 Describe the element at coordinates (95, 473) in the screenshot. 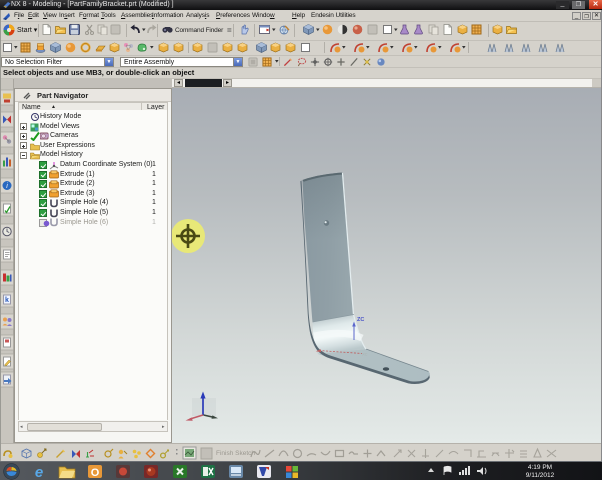

I see `svg-text: O` at that location.